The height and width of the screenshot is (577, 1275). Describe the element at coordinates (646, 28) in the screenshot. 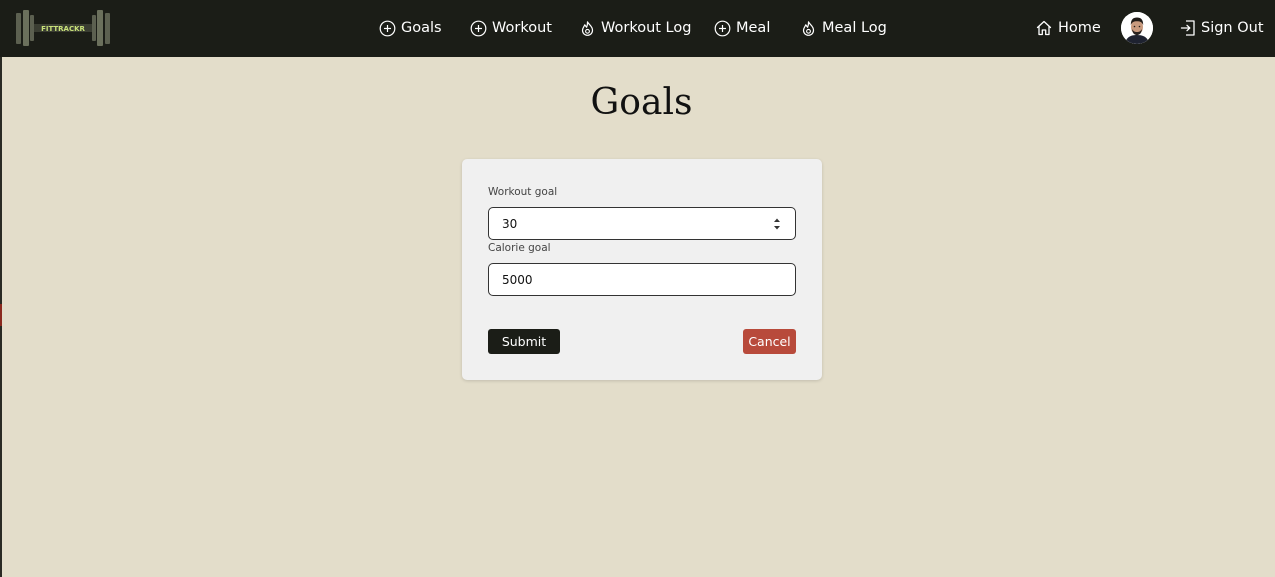

I see `nav-workout-log-label: Workout Log` at that location.